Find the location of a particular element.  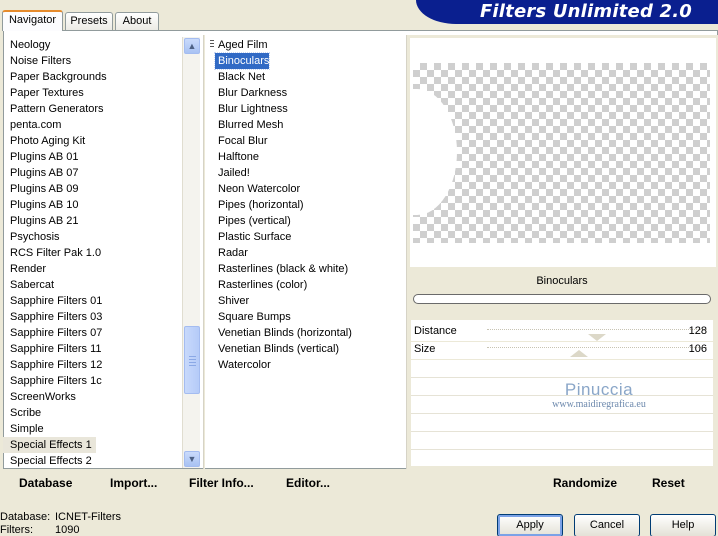

category-scrollbar: ▲ ▼ is located at coordinates (191, 252).